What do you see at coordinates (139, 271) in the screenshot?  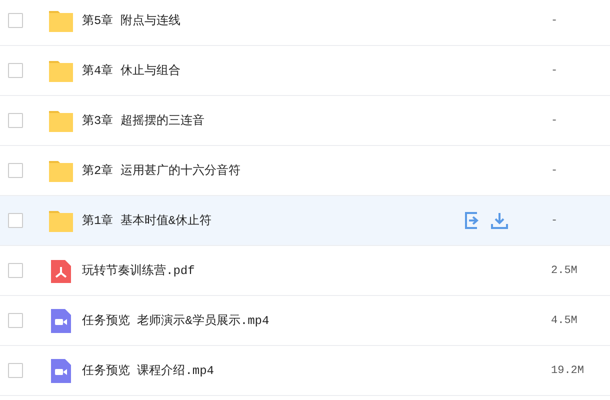 I see `file-name: 玩转节奏训练营.pdf` at bounding box center [139, 271].